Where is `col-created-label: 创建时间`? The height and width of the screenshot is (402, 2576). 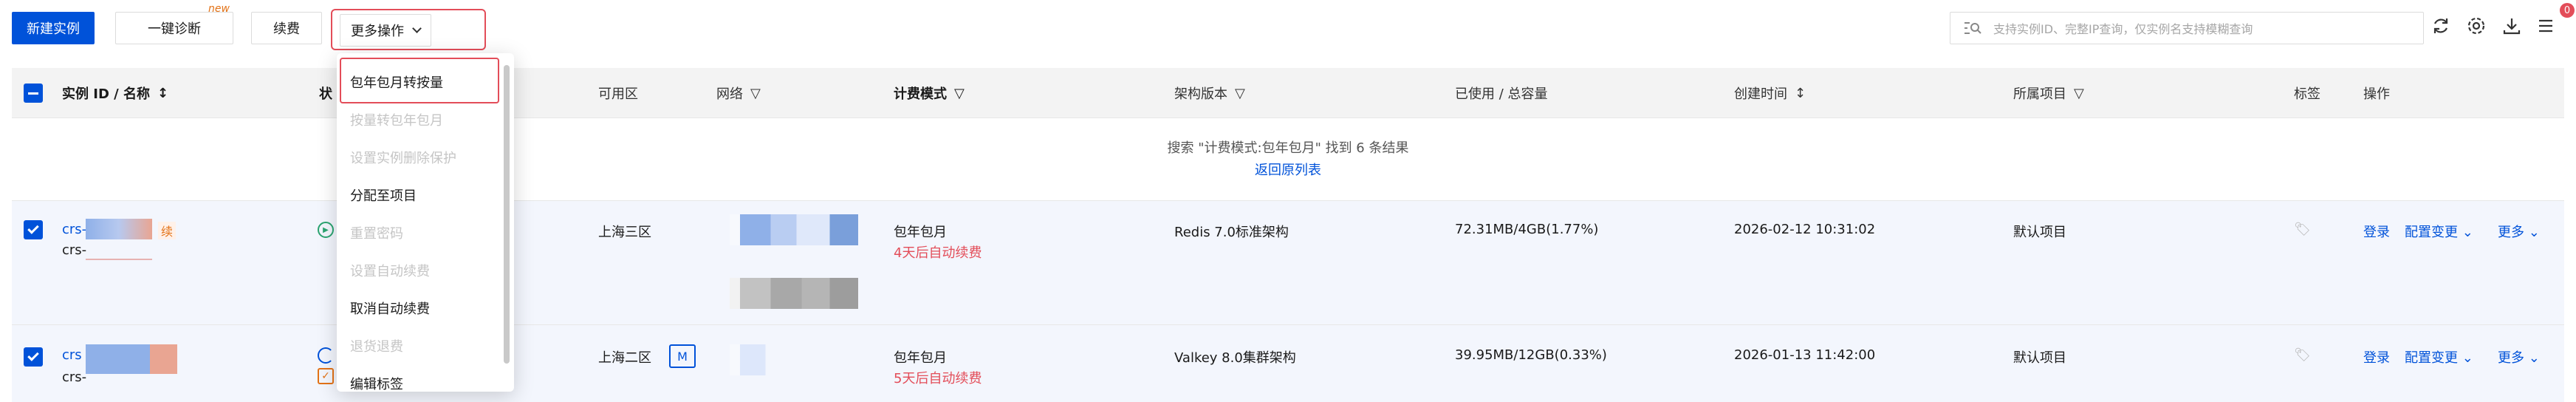 col-created-label: 创建时间 is located at coordinates (1760, 94).